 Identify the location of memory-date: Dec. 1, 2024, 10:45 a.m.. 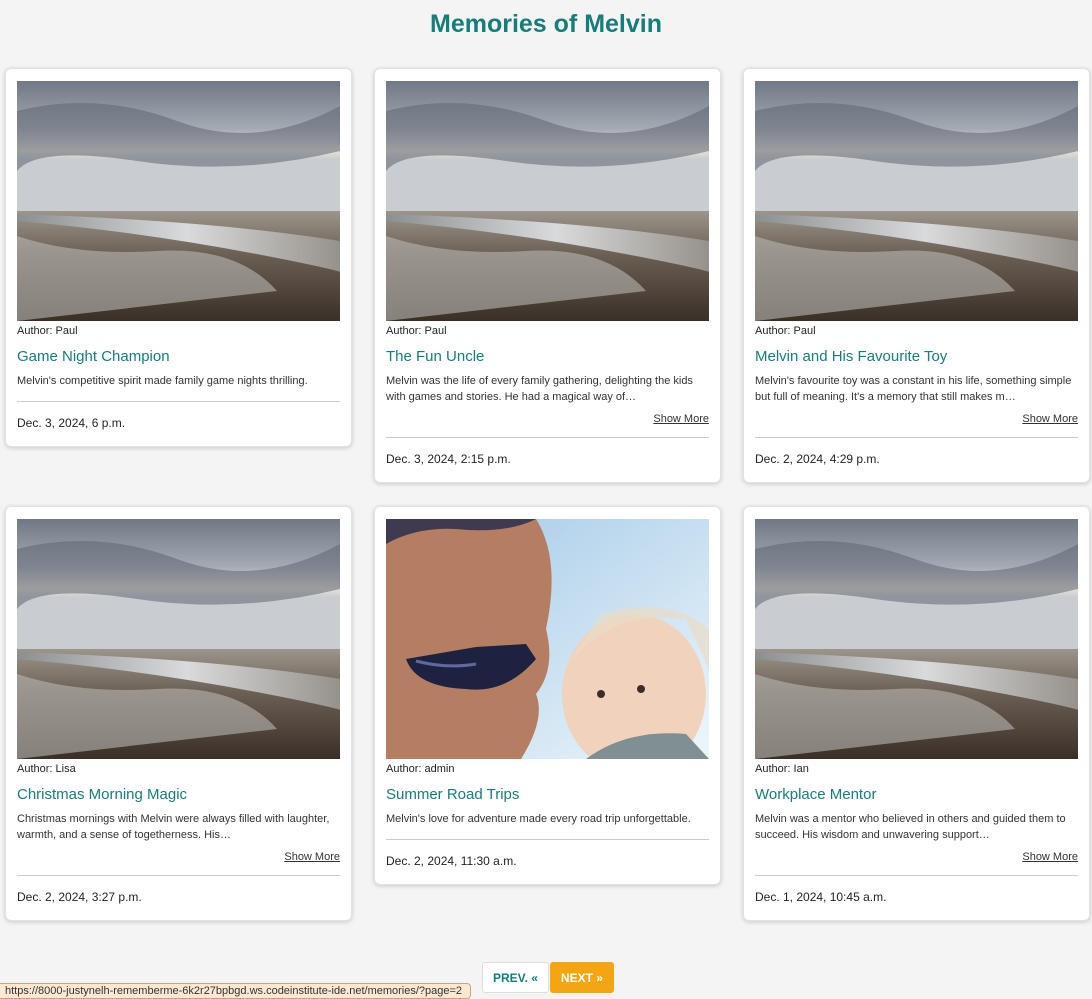
(821, 897).